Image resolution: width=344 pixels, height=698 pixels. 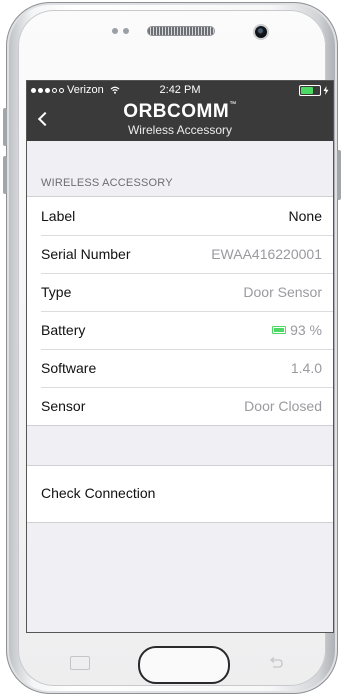 What do you see at coordinates (98, 493) in the screenshot?
I see `check-connection-label: Check Connection` at bounding box center [98, 493].